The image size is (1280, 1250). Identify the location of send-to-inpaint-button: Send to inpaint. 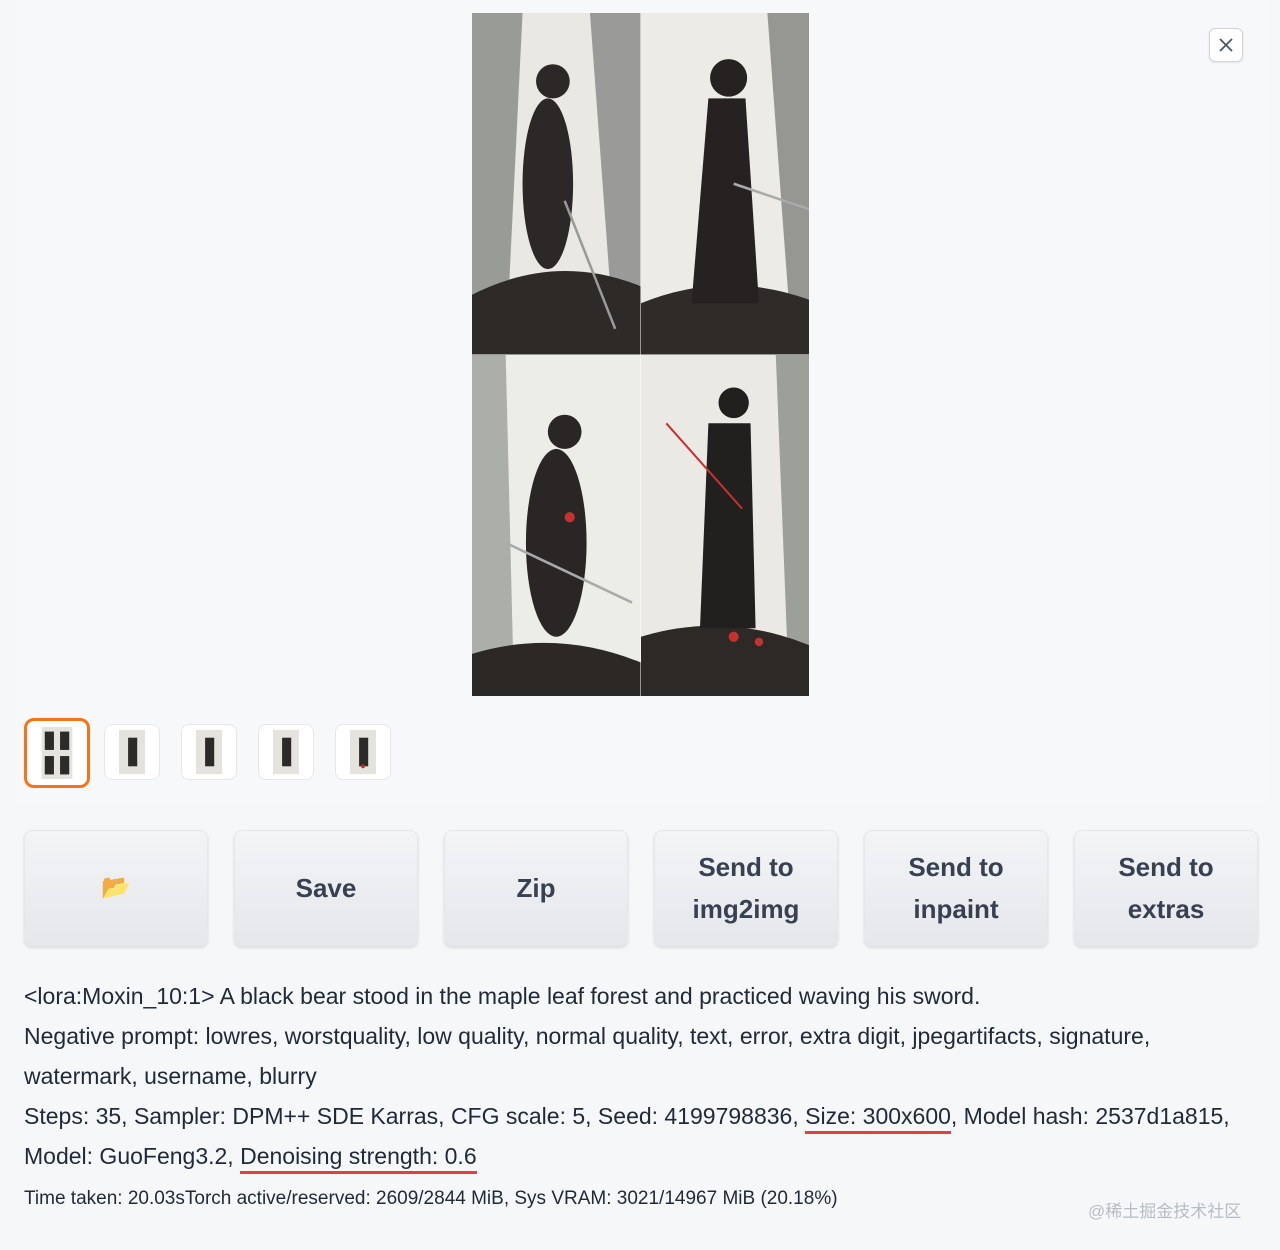
(956, 888).